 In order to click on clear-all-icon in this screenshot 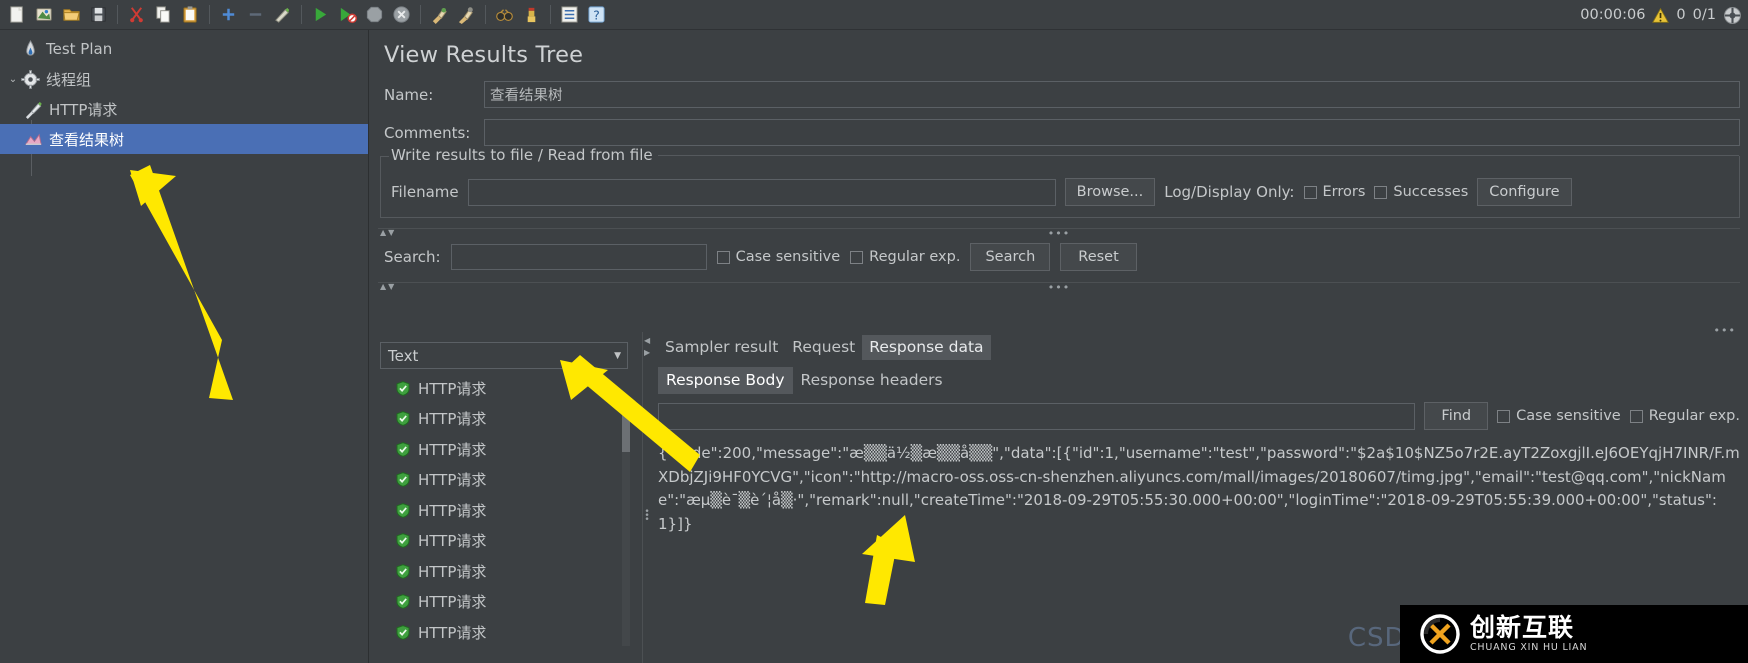, I will do `click(466, 15)`.